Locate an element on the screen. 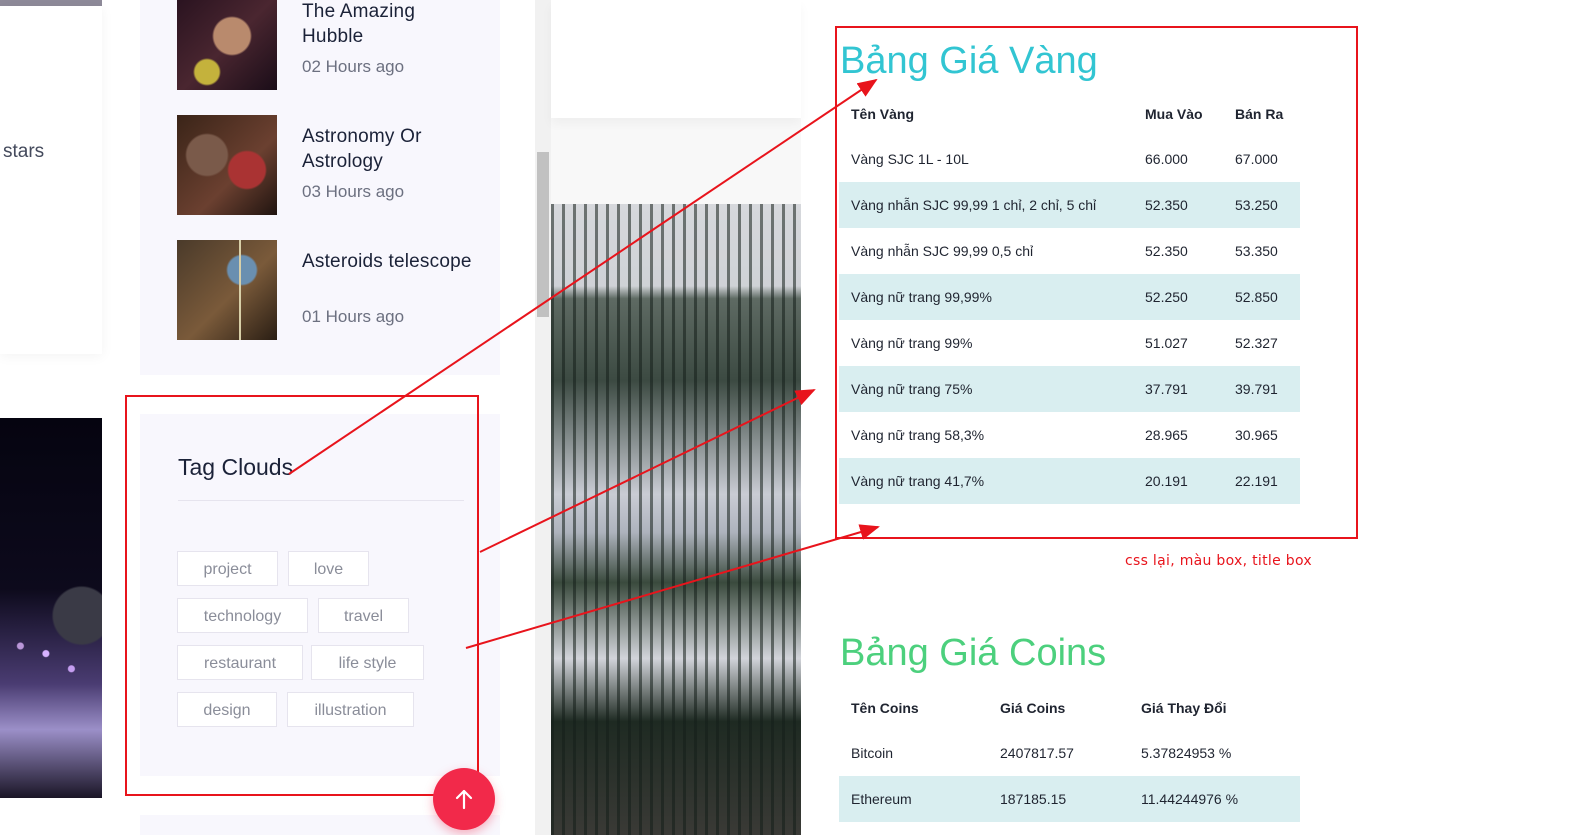 The height and width of the screenshot is (835, 1570). back-to-top-button is located at coordinates (464, 799).